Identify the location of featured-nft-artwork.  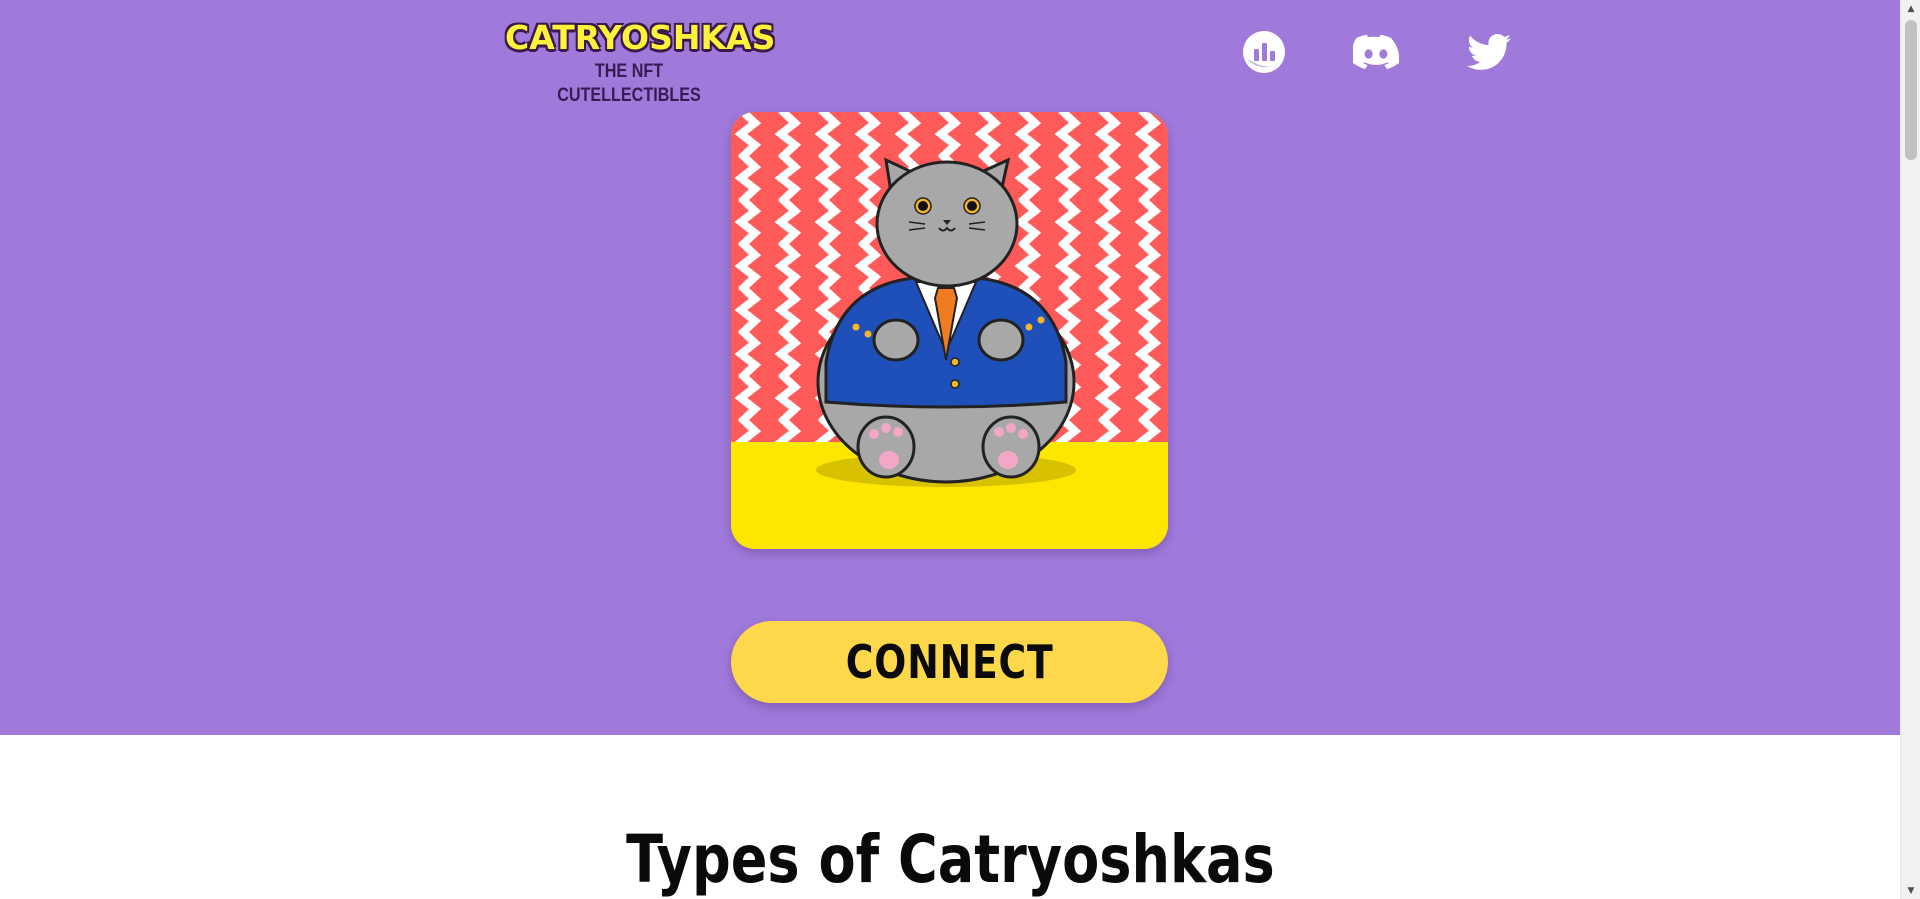
(949, 330).